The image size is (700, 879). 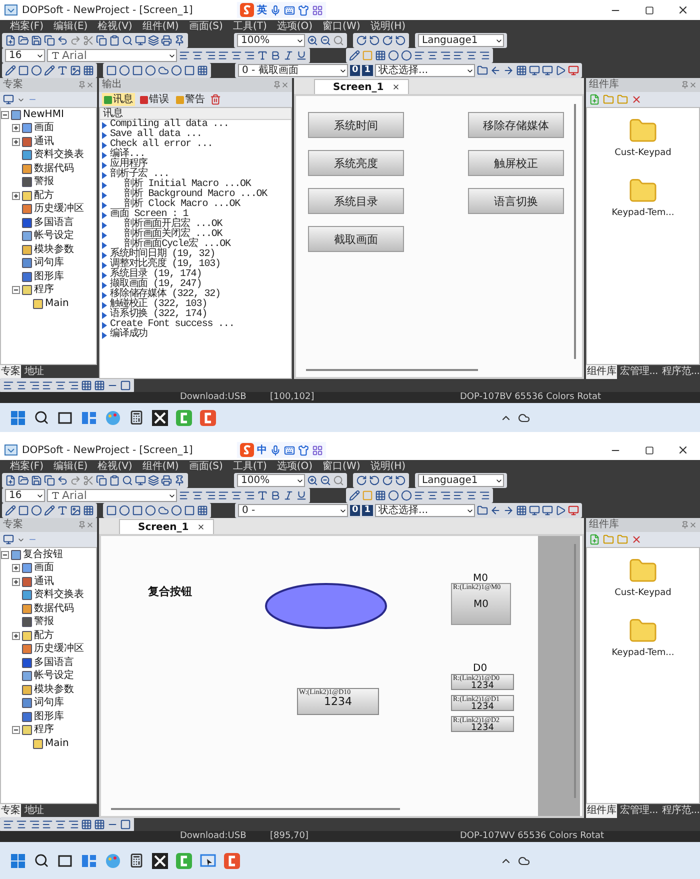 I want to click on panel-tab: 地址, so click(x=34, y=372).